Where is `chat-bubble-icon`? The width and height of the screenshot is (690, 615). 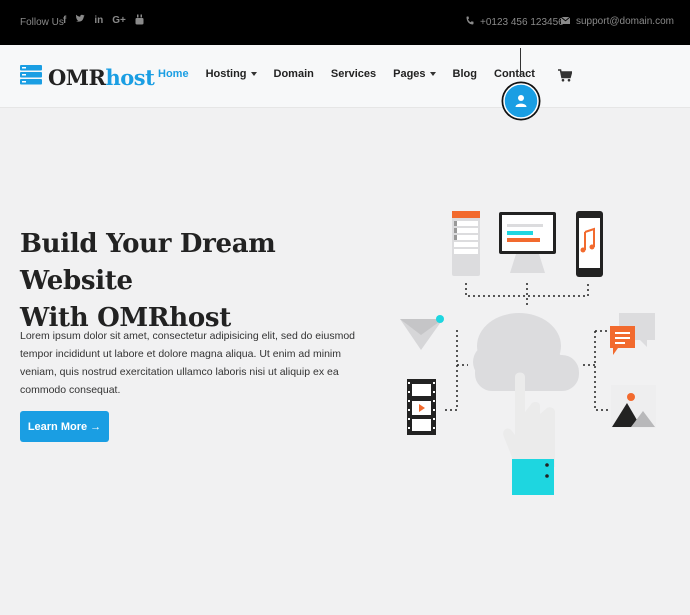
chat-bubble-icon is located at coordinates (632, 334).